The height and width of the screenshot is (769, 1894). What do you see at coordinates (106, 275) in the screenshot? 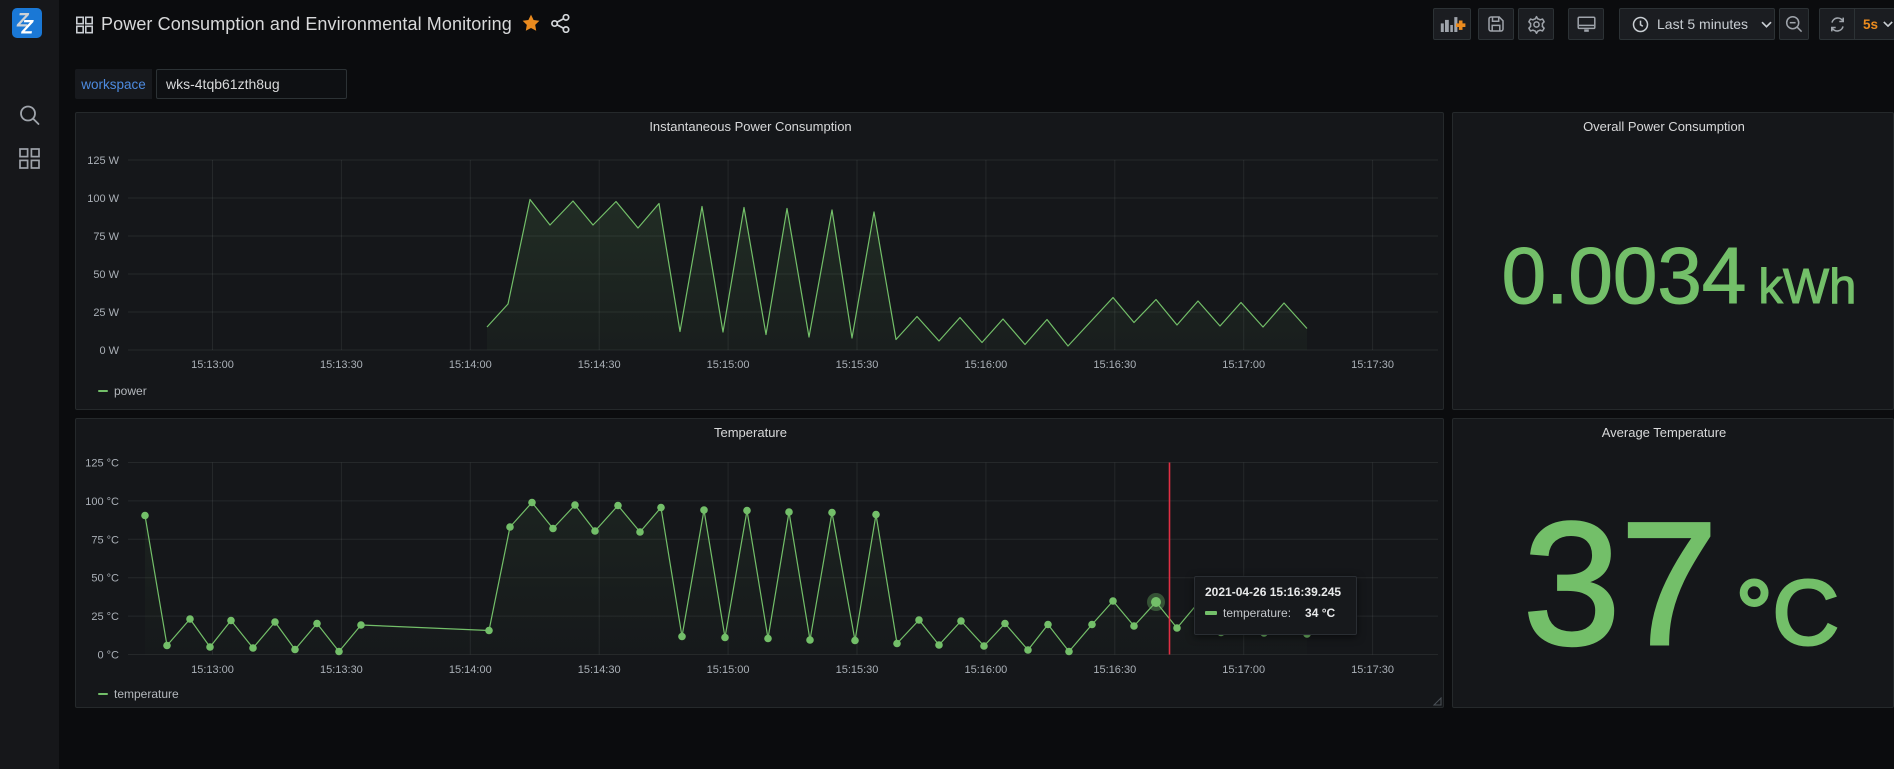
I see `svg-text: 50 W` at bounding box center [106, 275].